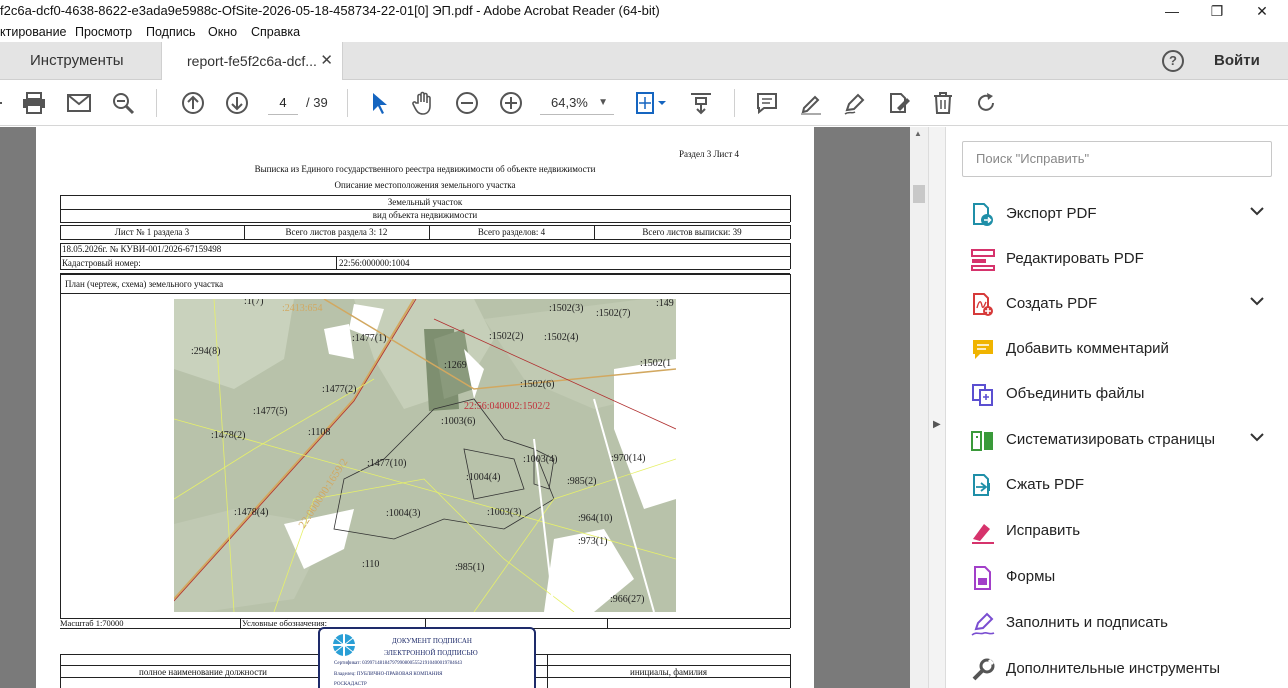 The image size is (1288, 688). Describe the element at coordinates (33, 32) in the screenshot. I see `menu-edit: ктирование` at that location.